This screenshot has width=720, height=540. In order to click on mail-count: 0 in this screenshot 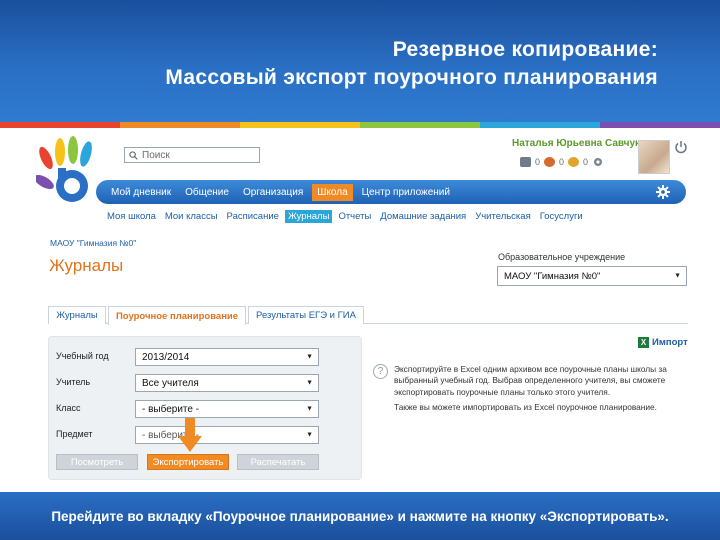, I will do `click(538, 162)`.